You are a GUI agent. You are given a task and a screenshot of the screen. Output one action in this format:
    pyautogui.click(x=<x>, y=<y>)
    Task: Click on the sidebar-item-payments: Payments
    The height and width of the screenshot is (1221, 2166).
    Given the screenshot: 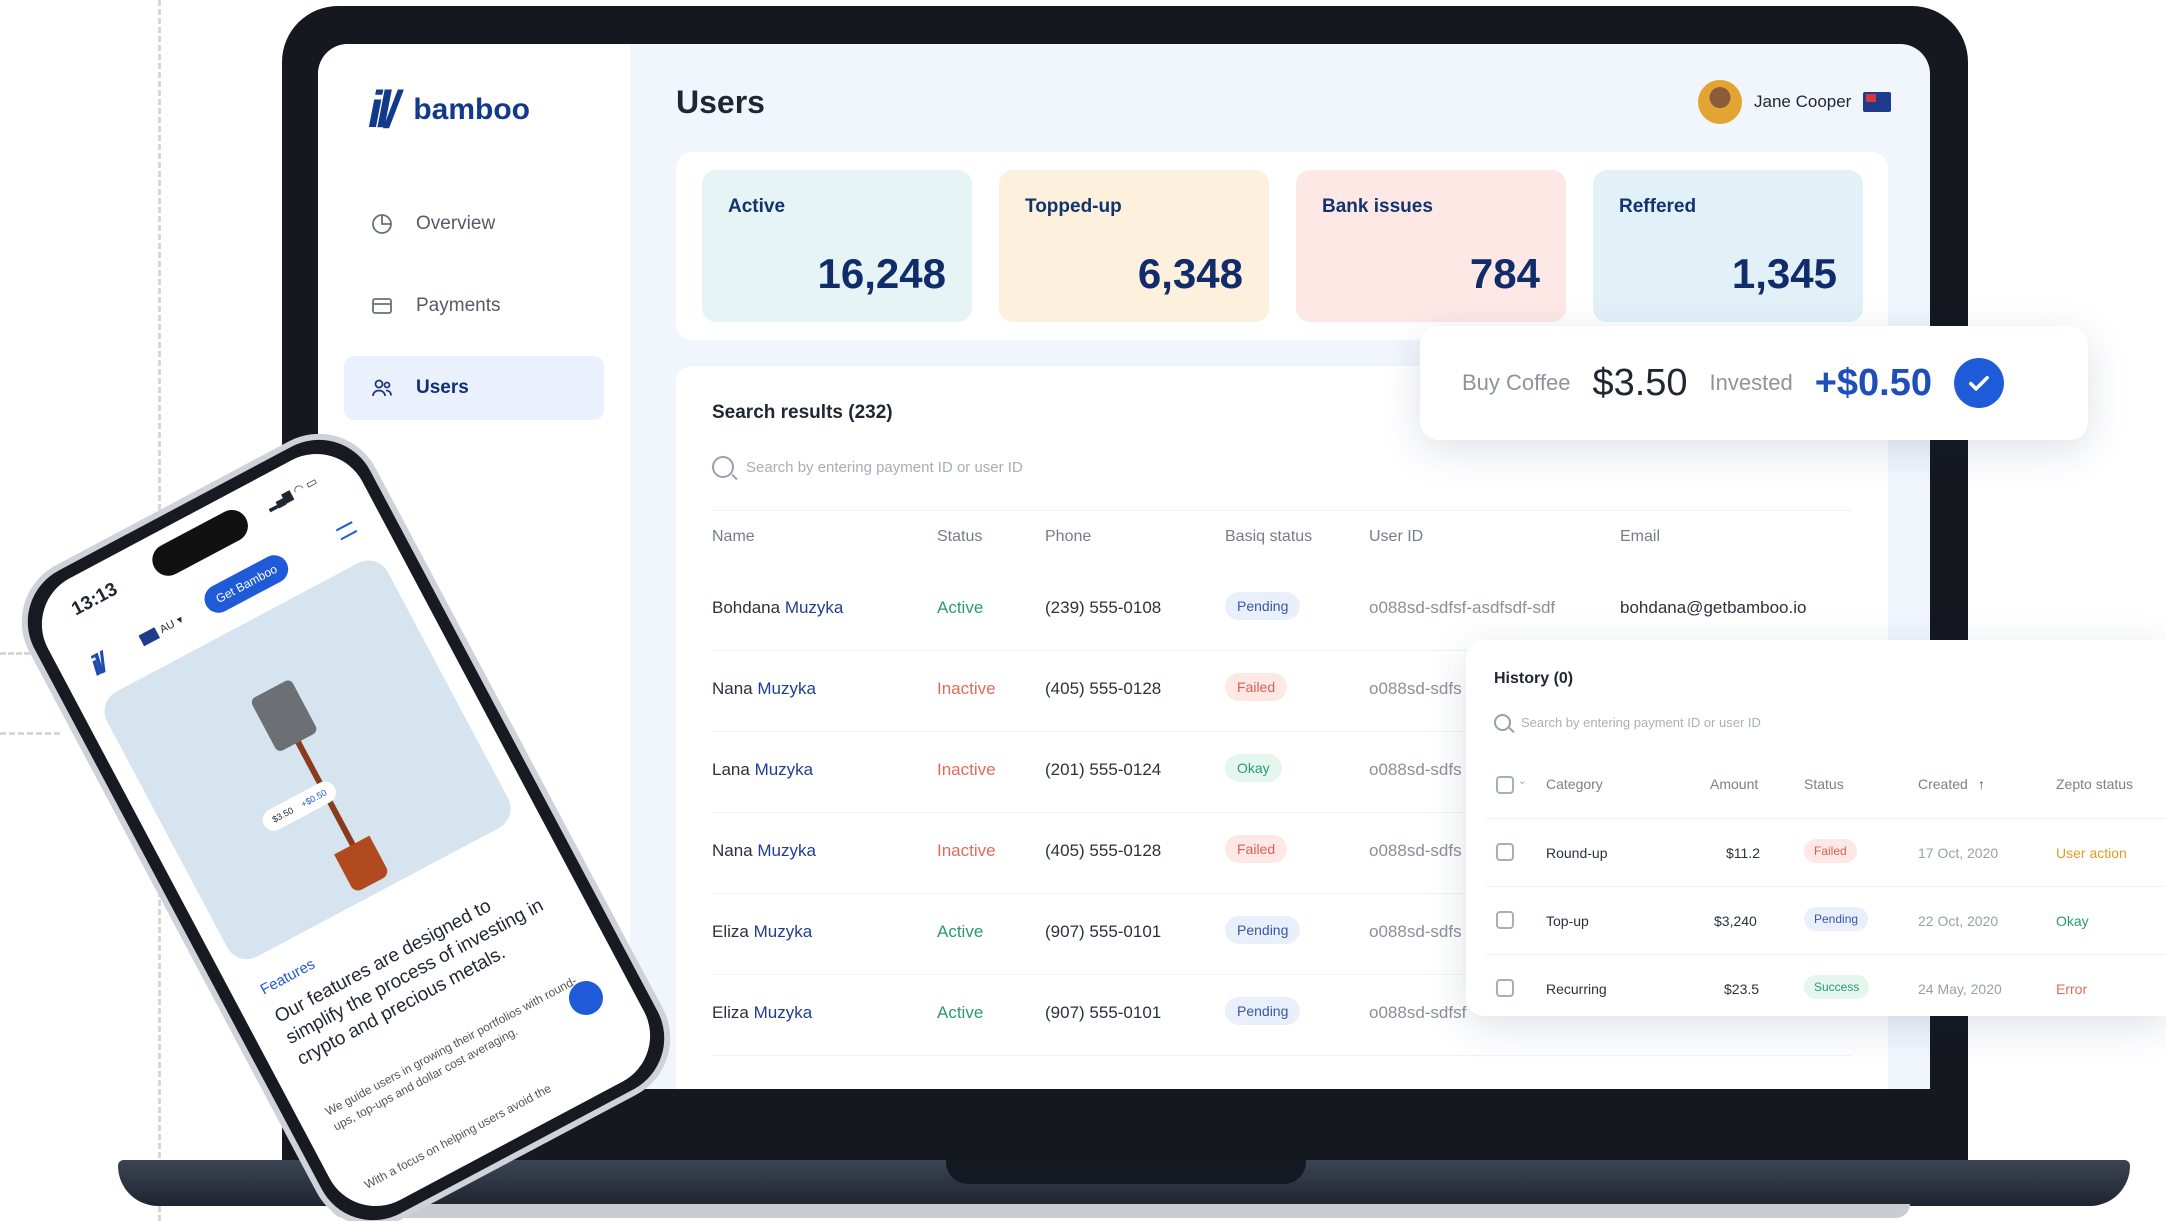 What is the action you would take?
    pyautogui.click(x=474, y=306)
    